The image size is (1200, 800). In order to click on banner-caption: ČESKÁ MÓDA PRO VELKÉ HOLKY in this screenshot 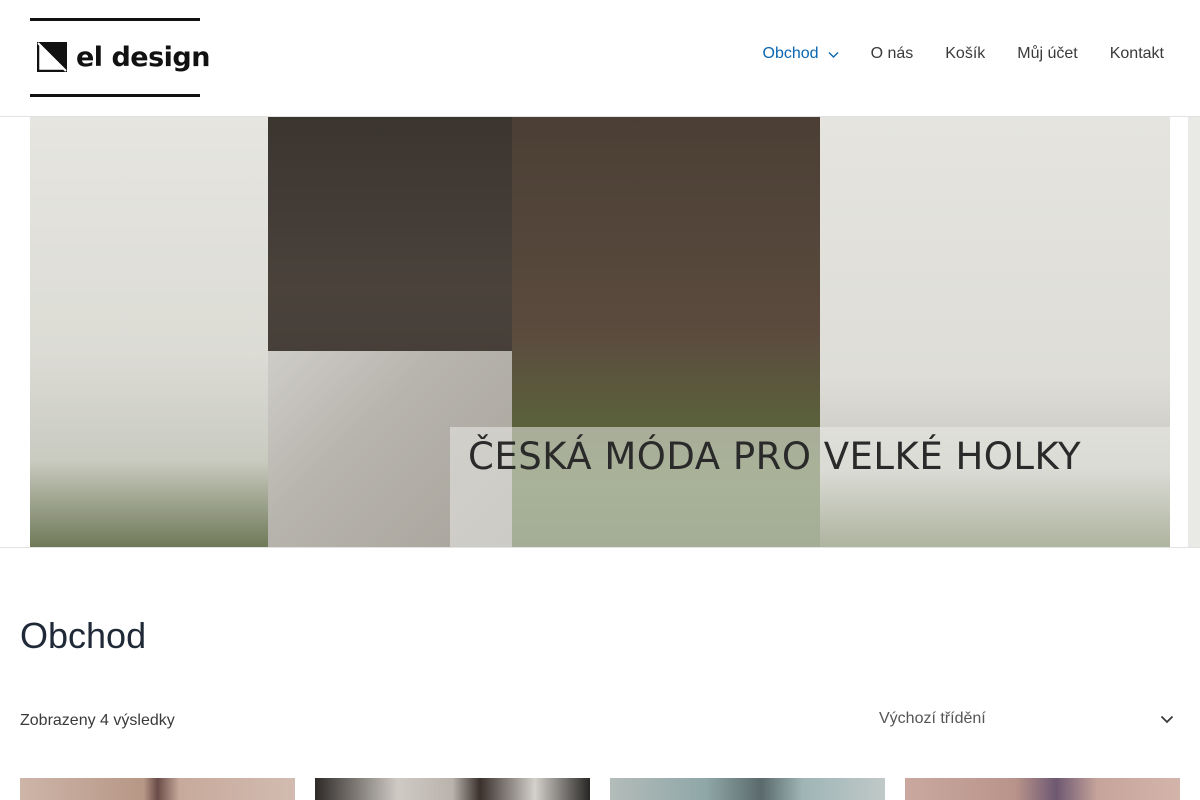, I will do `click(775, 456)`.